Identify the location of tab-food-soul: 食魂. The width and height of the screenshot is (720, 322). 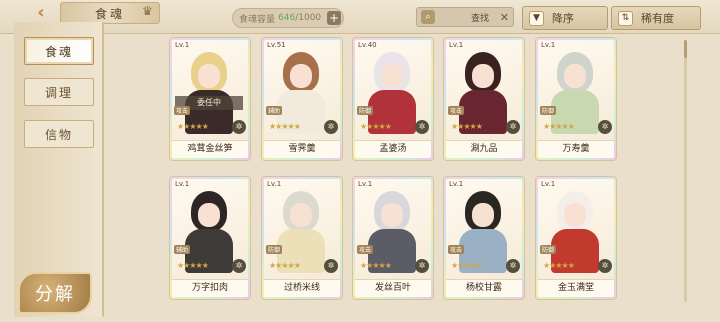
(59, 51).